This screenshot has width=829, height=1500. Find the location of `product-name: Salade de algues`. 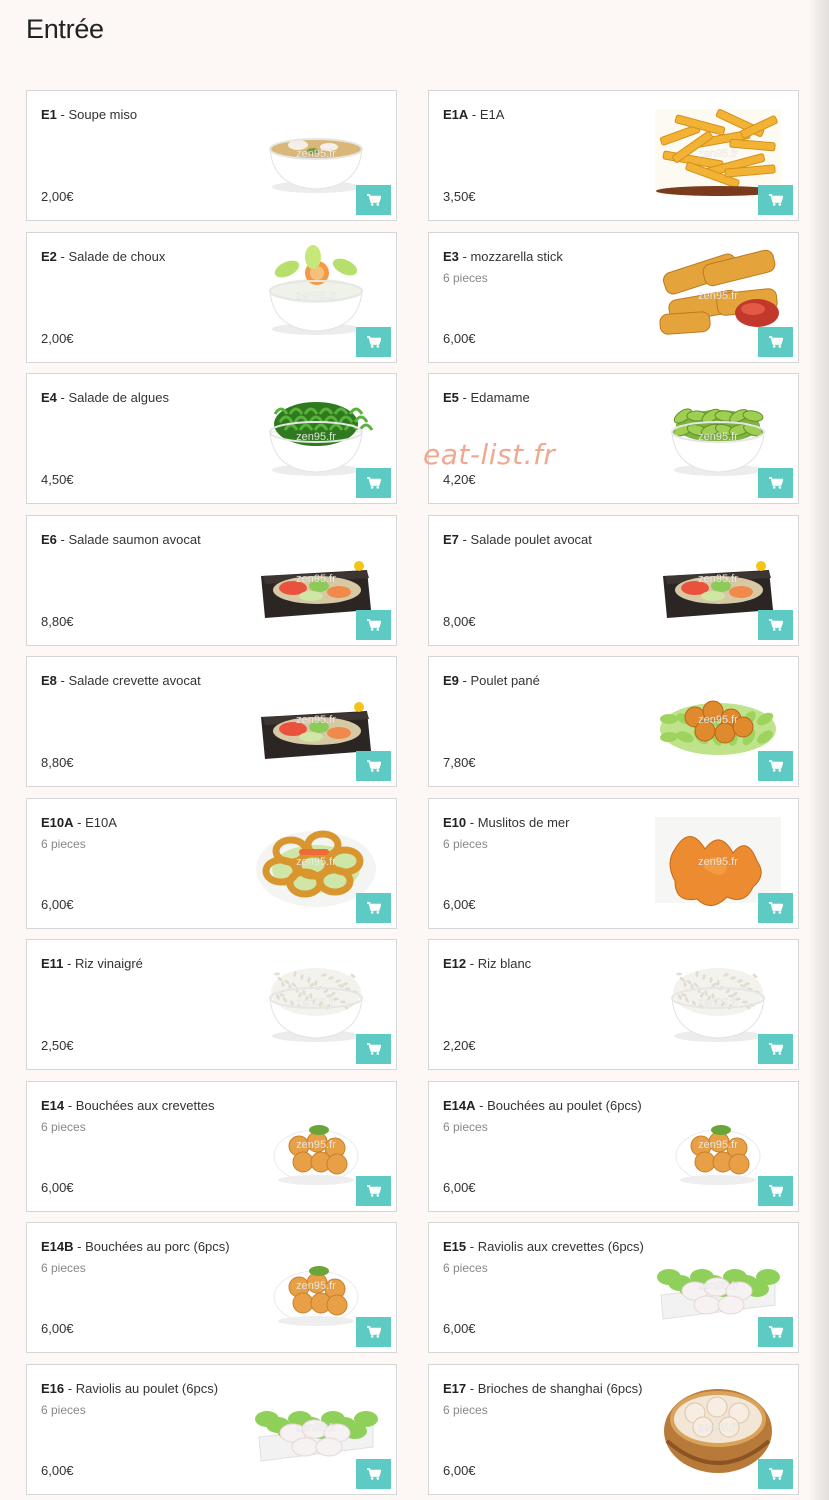

product-name: Salade de algues is located at coordinates (118, 397).